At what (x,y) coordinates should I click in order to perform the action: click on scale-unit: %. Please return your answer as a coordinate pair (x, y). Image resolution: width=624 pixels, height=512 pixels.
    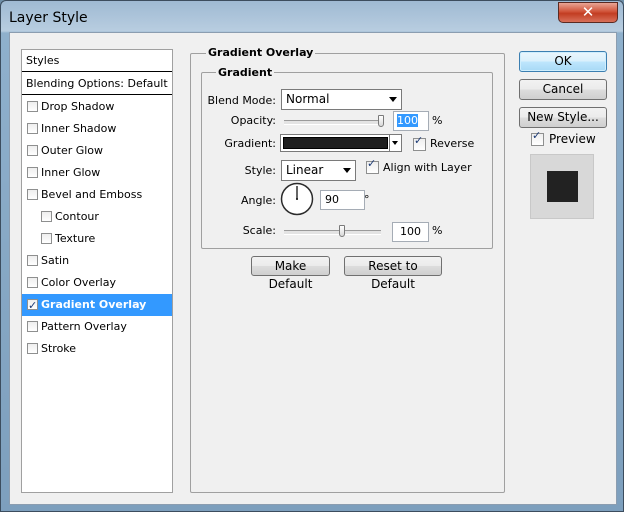
    Looking at the image, I should click on (437, 230).